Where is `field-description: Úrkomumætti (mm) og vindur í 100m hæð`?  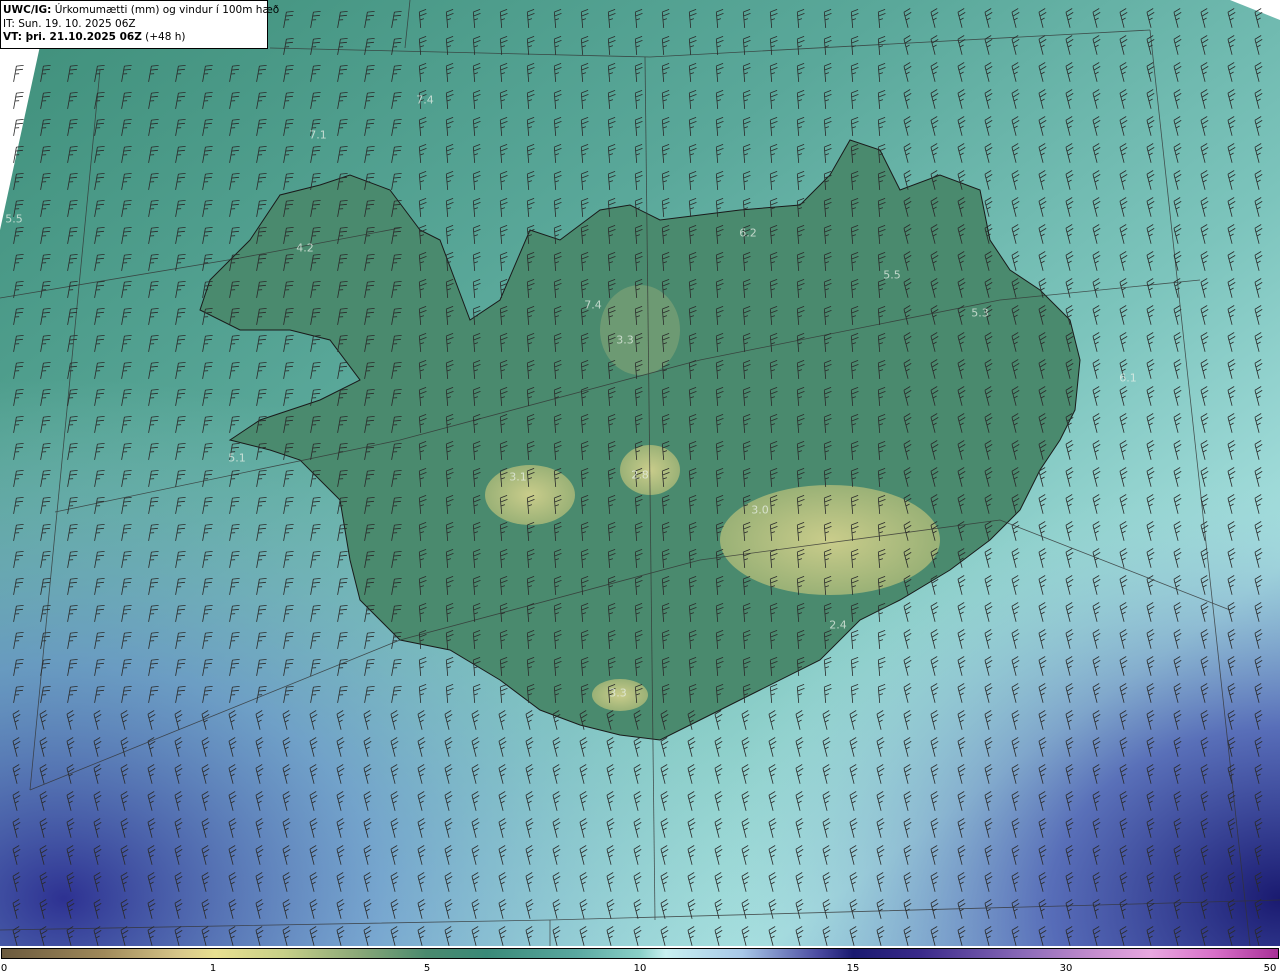
field-description: Úrkomumætti (mm) og vindur í 100m hæð is located at coordinates (167, 10).